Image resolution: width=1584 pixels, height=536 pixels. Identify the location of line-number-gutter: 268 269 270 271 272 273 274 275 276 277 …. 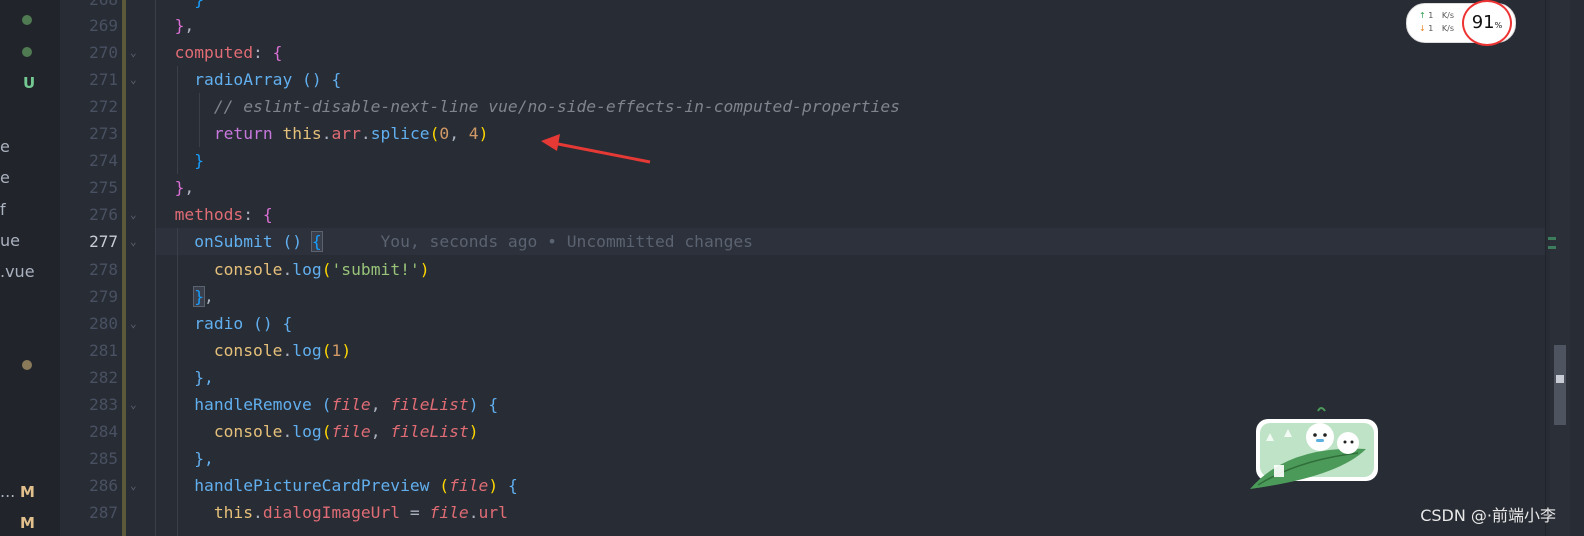
(107, 268).